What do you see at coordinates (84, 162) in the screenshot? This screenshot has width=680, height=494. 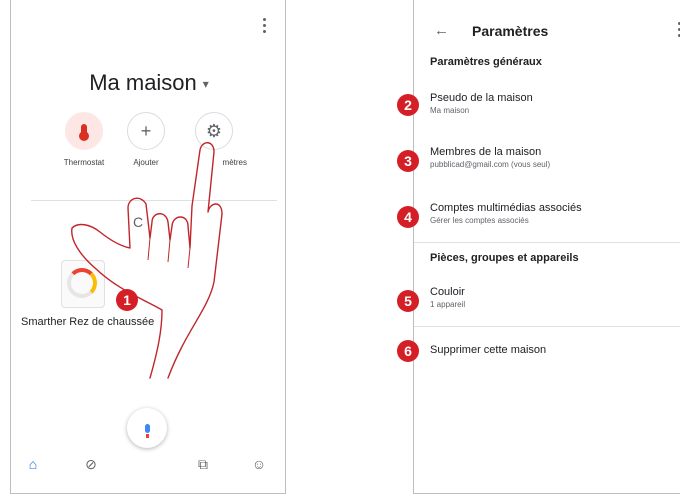 I see `thermostat-label: Thermostat` at bounding box center [84, 162].